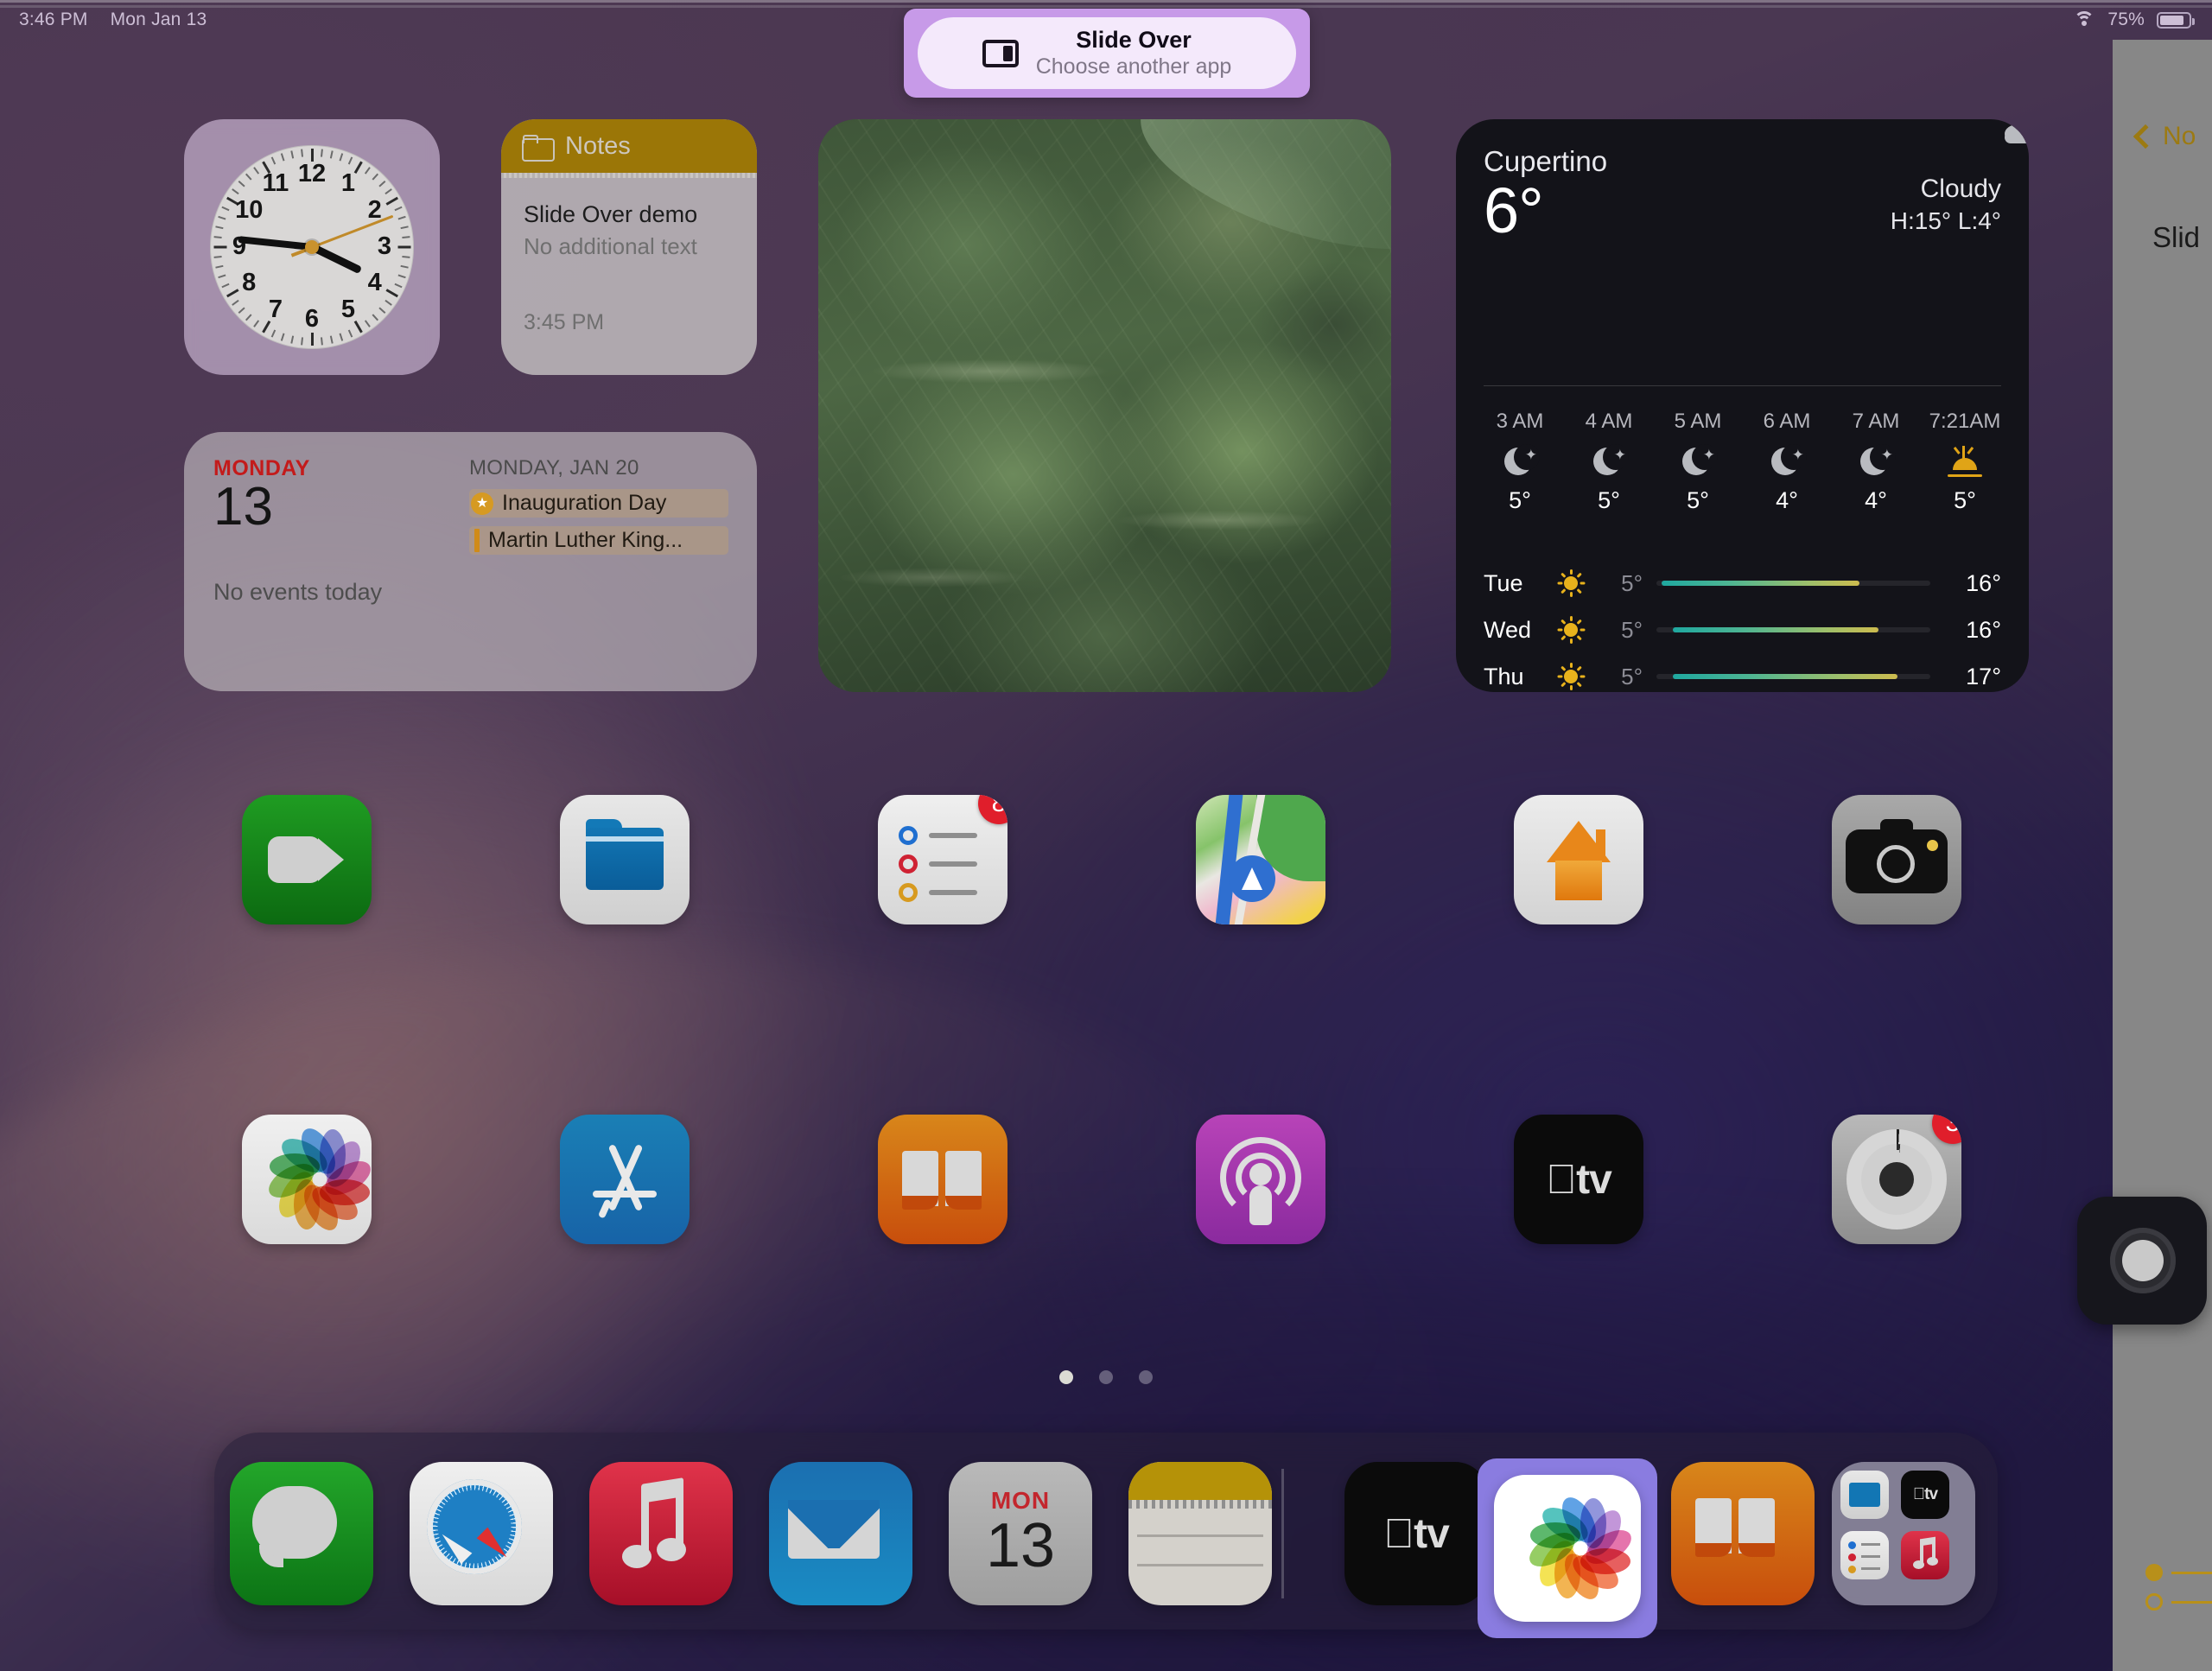  Describe the element at coordinates (1609, 421) in the screenshot. I see `weather-hour-time: 4 AM` at that location.